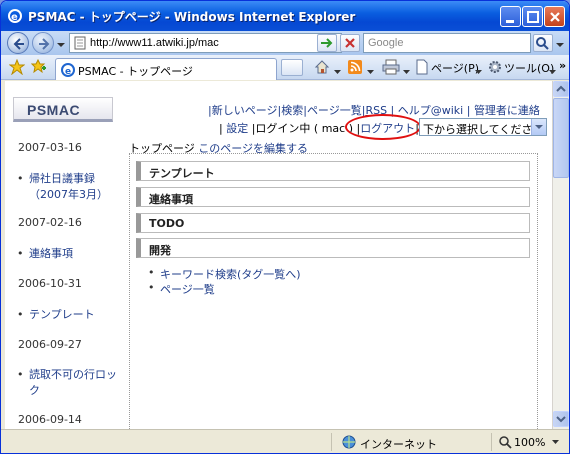 The width and height of the screenshot is (570, 454). What do you see at coordinates (50, 147) in the screenshot?
I see `sidebar-date: 2007-03-16` at bounding box center [50, 147].